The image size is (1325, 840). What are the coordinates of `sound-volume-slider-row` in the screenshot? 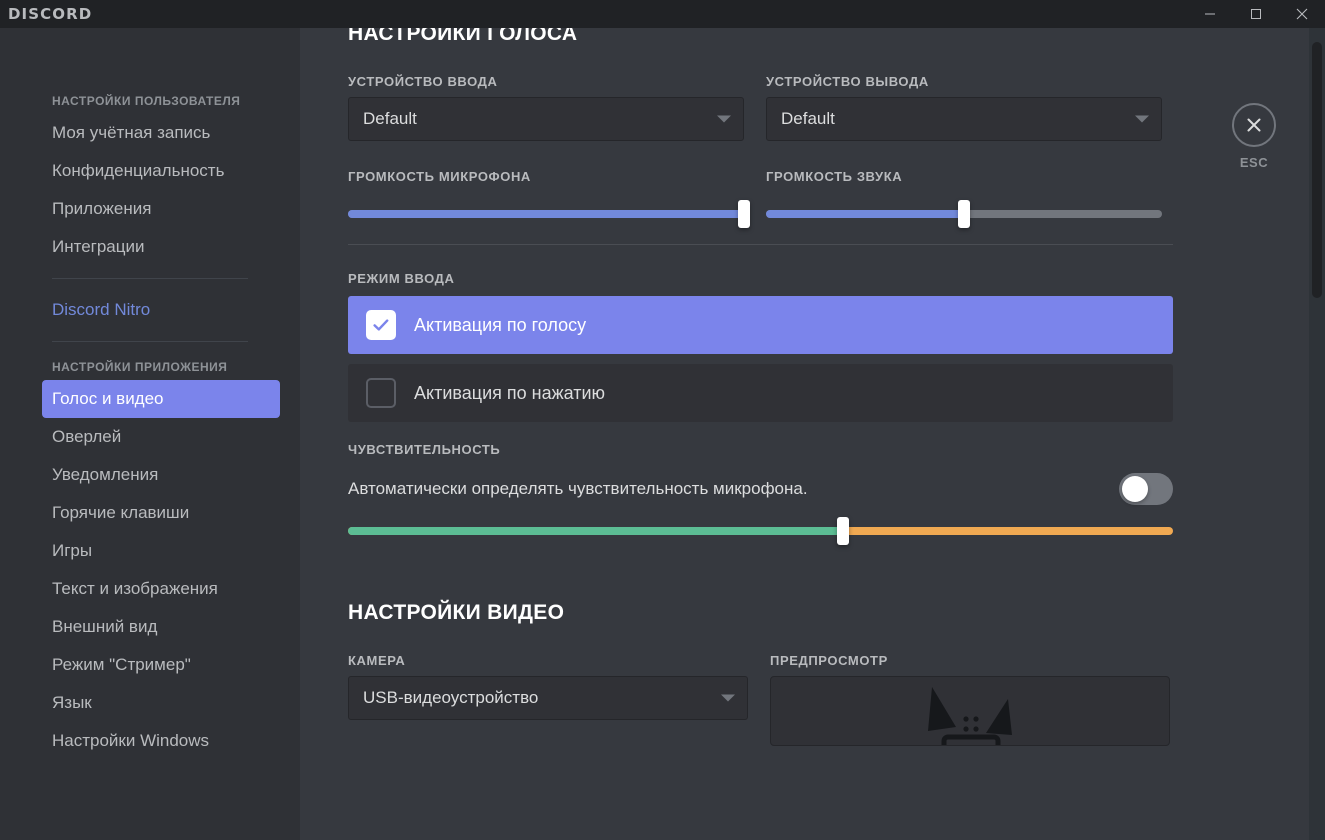 It's located at (964, 214).